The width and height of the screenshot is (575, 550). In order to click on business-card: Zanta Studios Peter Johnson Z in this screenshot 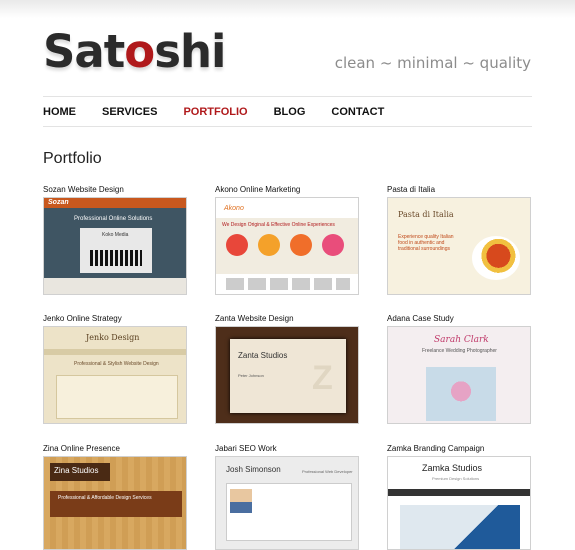, I will do `click(288, 376)`.